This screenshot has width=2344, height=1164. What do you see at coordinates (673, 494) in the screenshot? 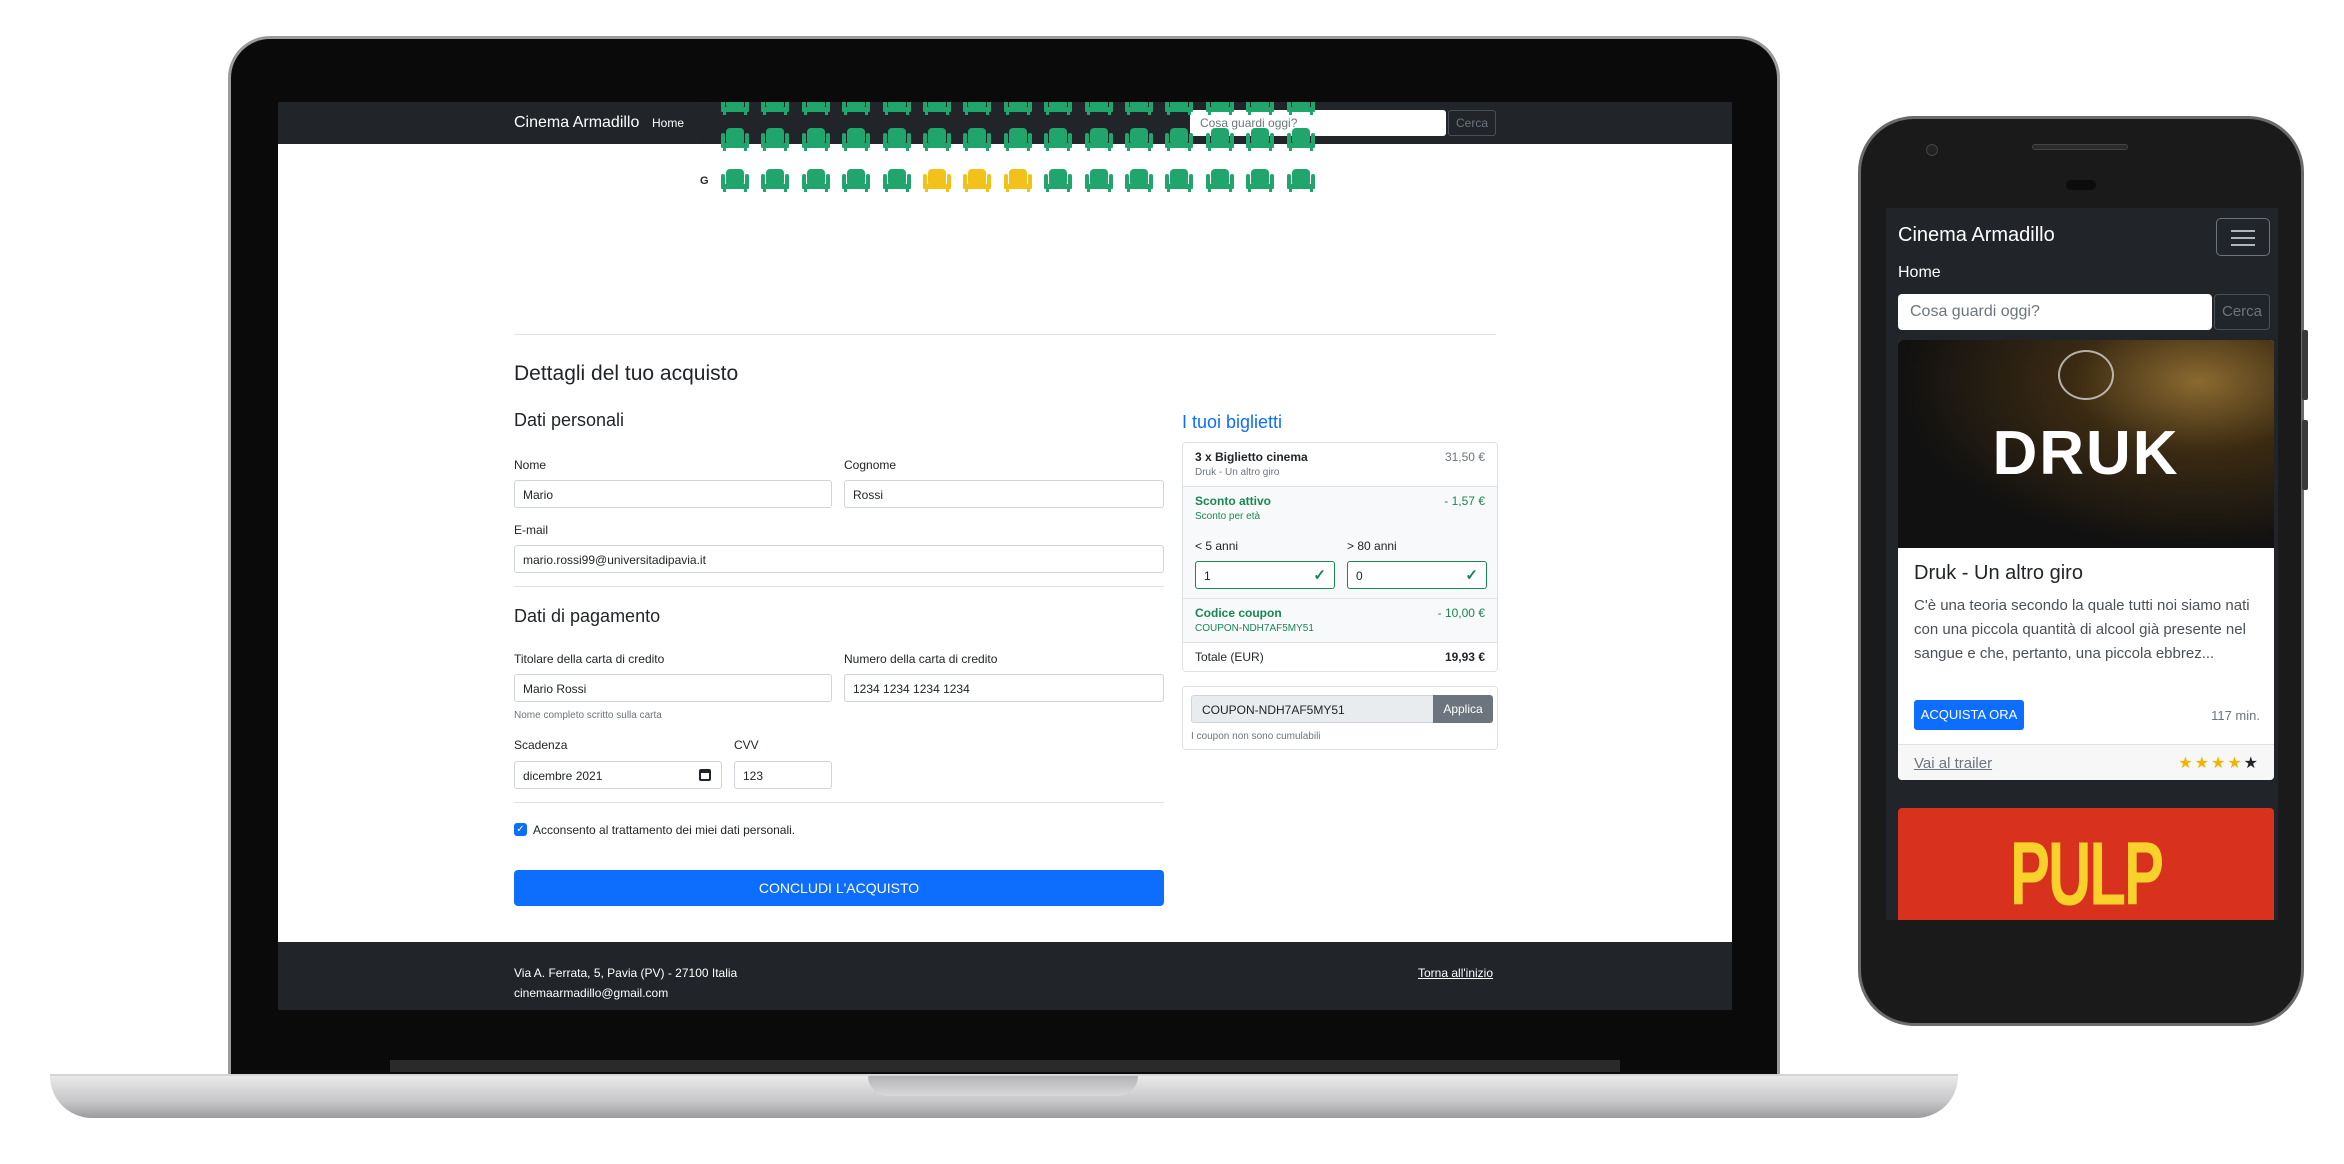
I see `first-name-field: Mario` at bounding box center [673, 494].